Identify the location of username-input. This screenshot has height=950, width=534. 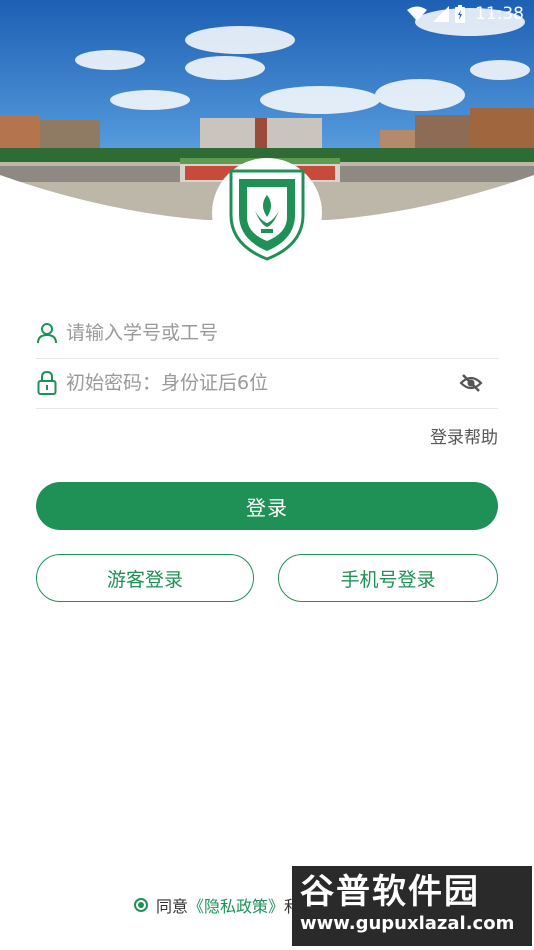
(282, 333).